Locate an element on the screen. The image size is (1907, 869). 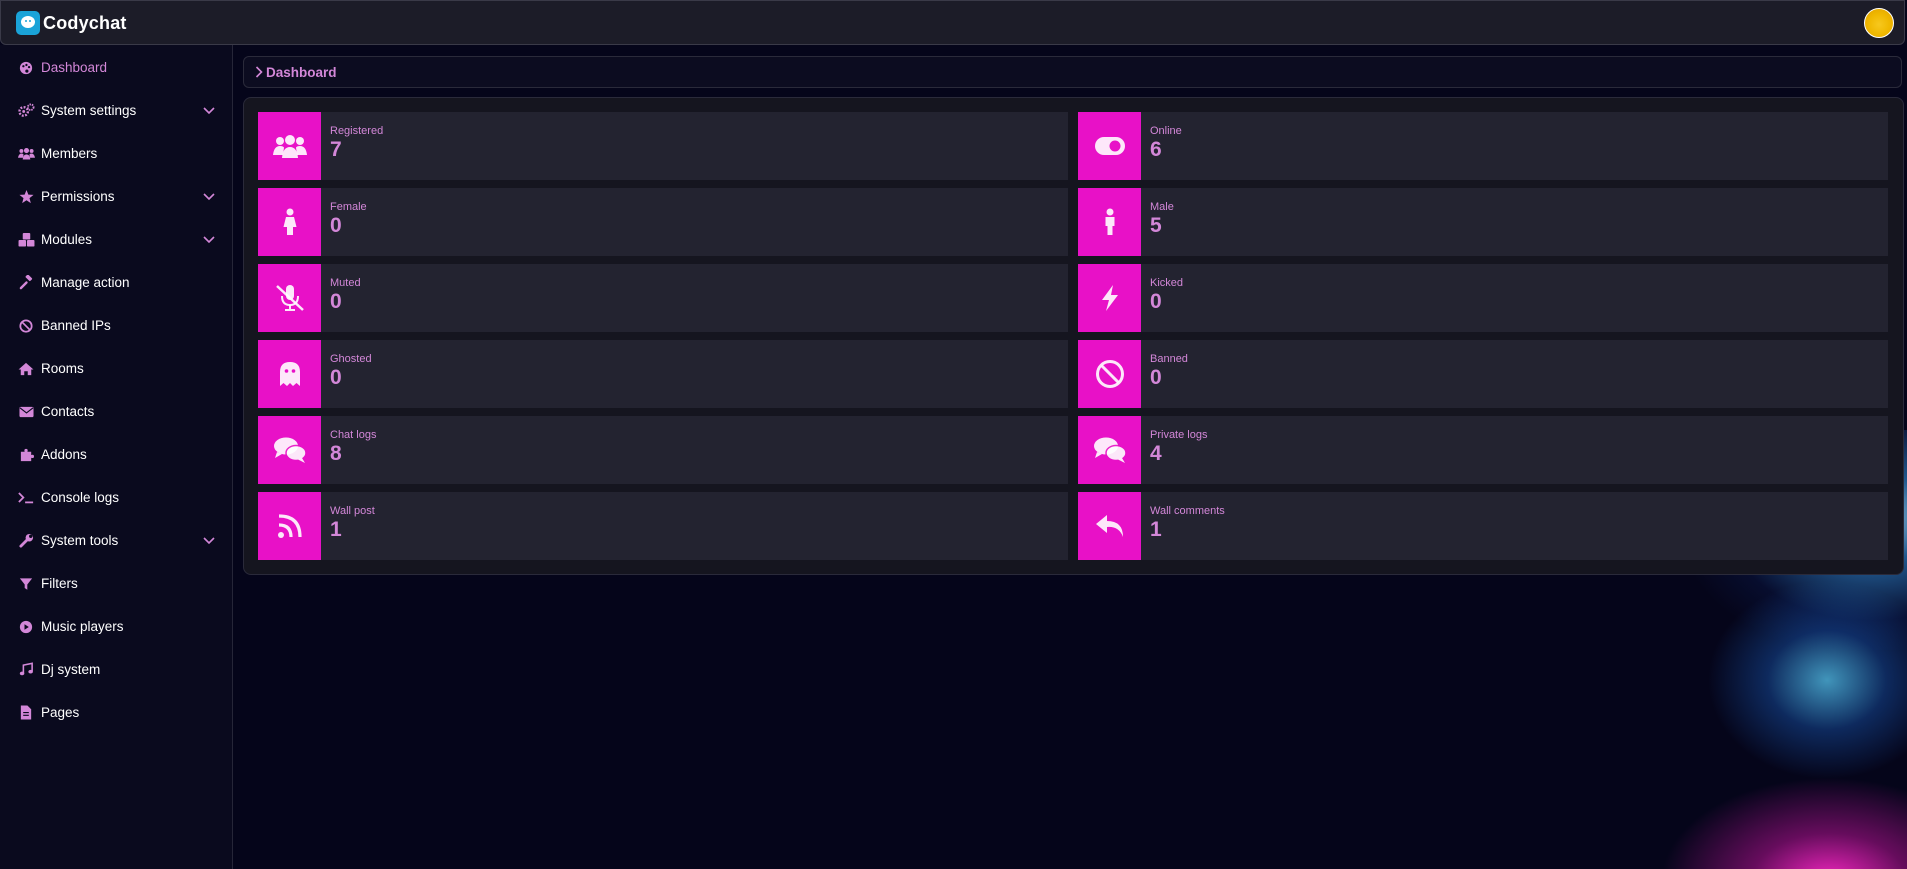
filter-icon is located at coordinates (26, 584).